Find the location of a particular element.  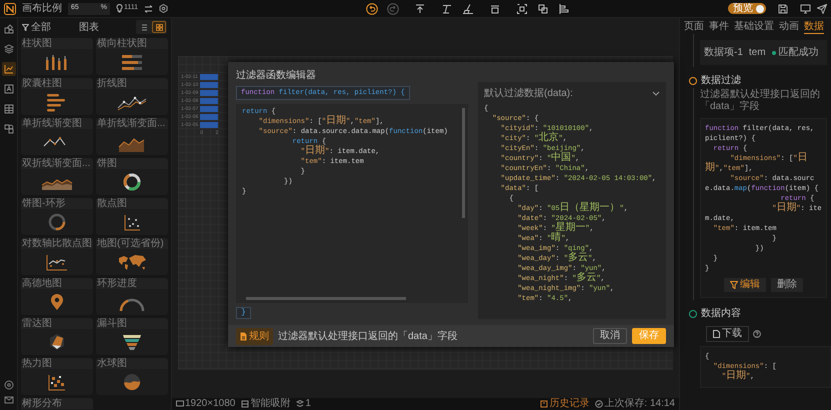

ungroup-icon is located at coordinates (543, 8).